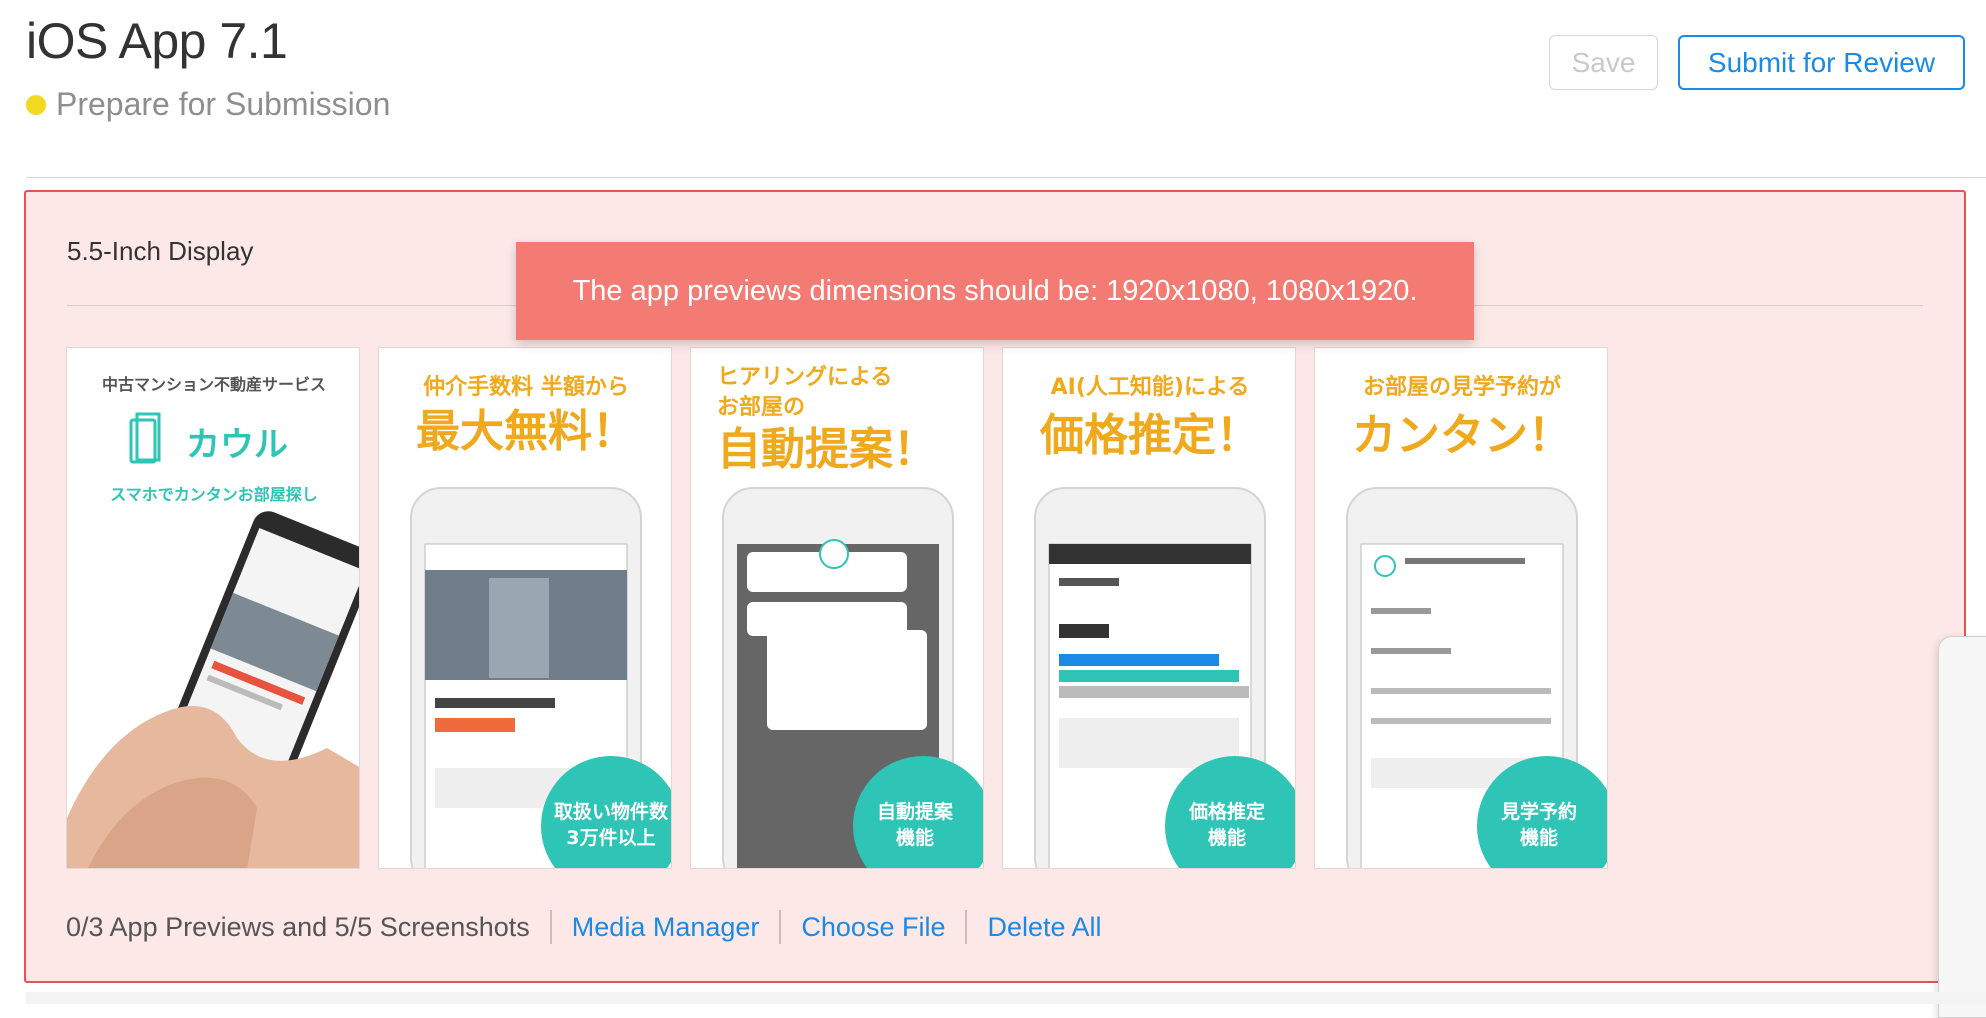 The height and width of the screenshot is (1018, 1986). Describe the element at coordinates (1962, 827) in the screenshot. I see `side-popover` at that location.